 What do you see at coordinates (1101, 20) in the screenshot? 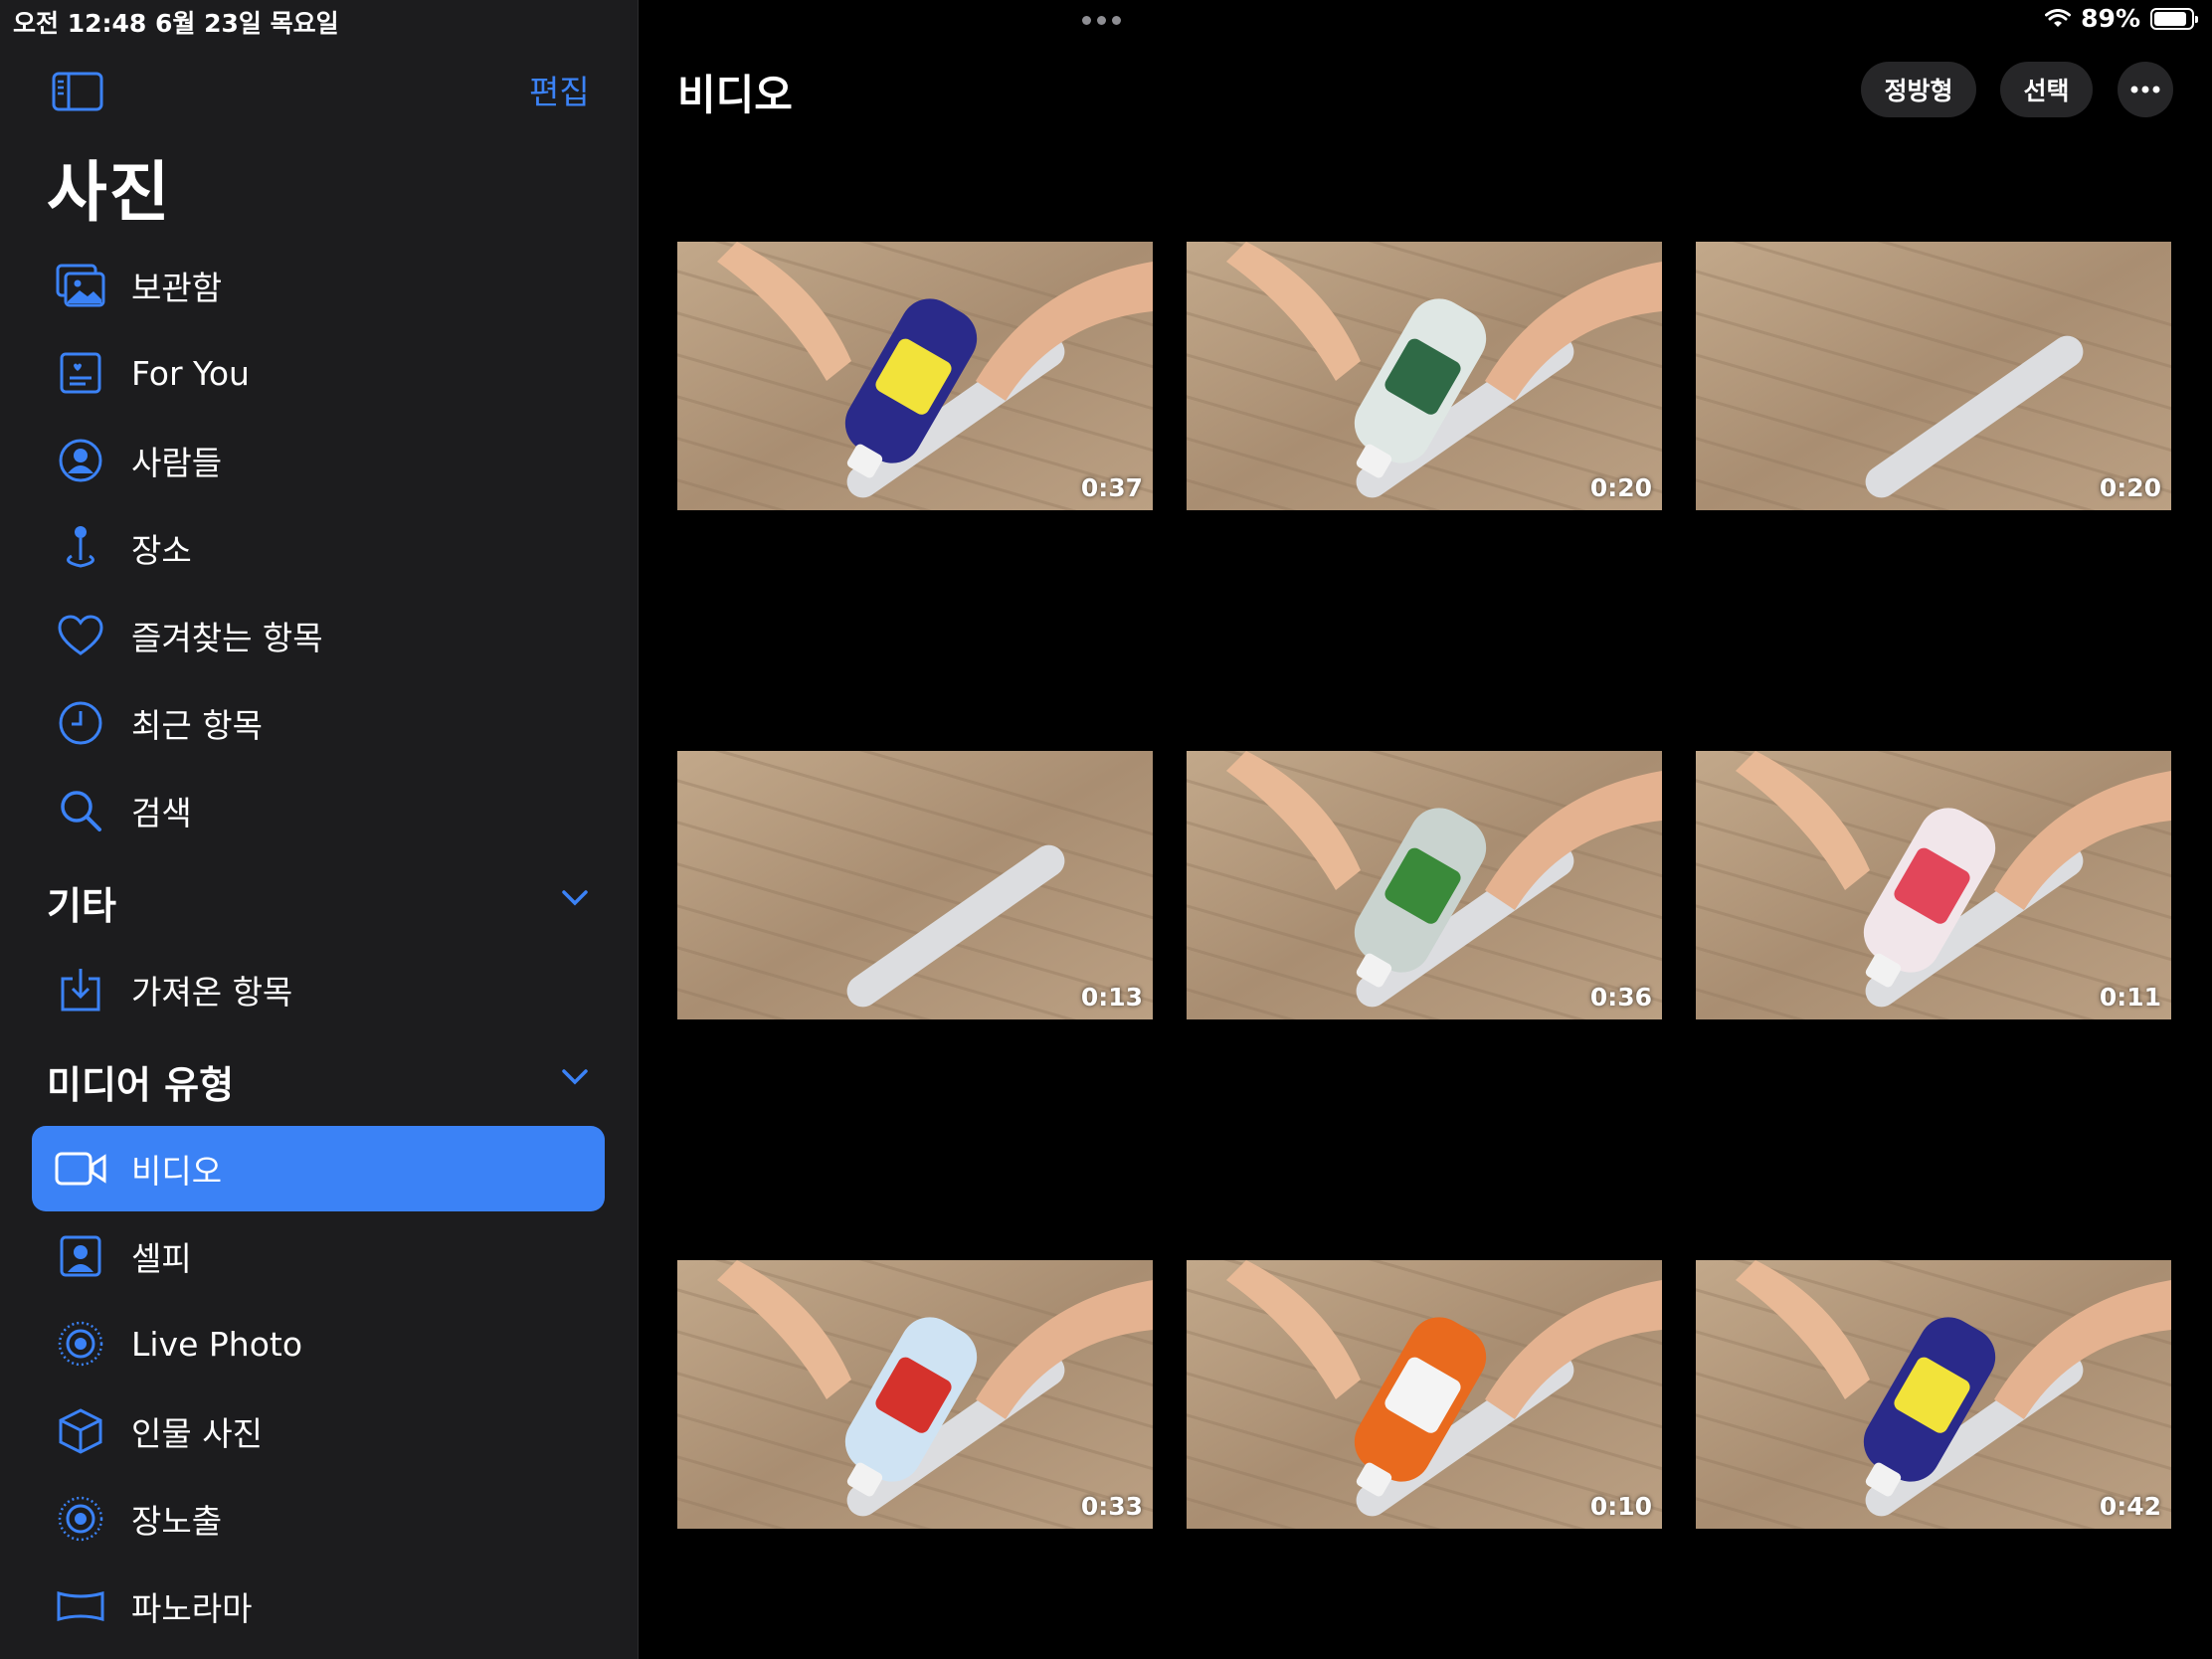
I see `multitasking-grabber` at bounding box center [1101, 20].